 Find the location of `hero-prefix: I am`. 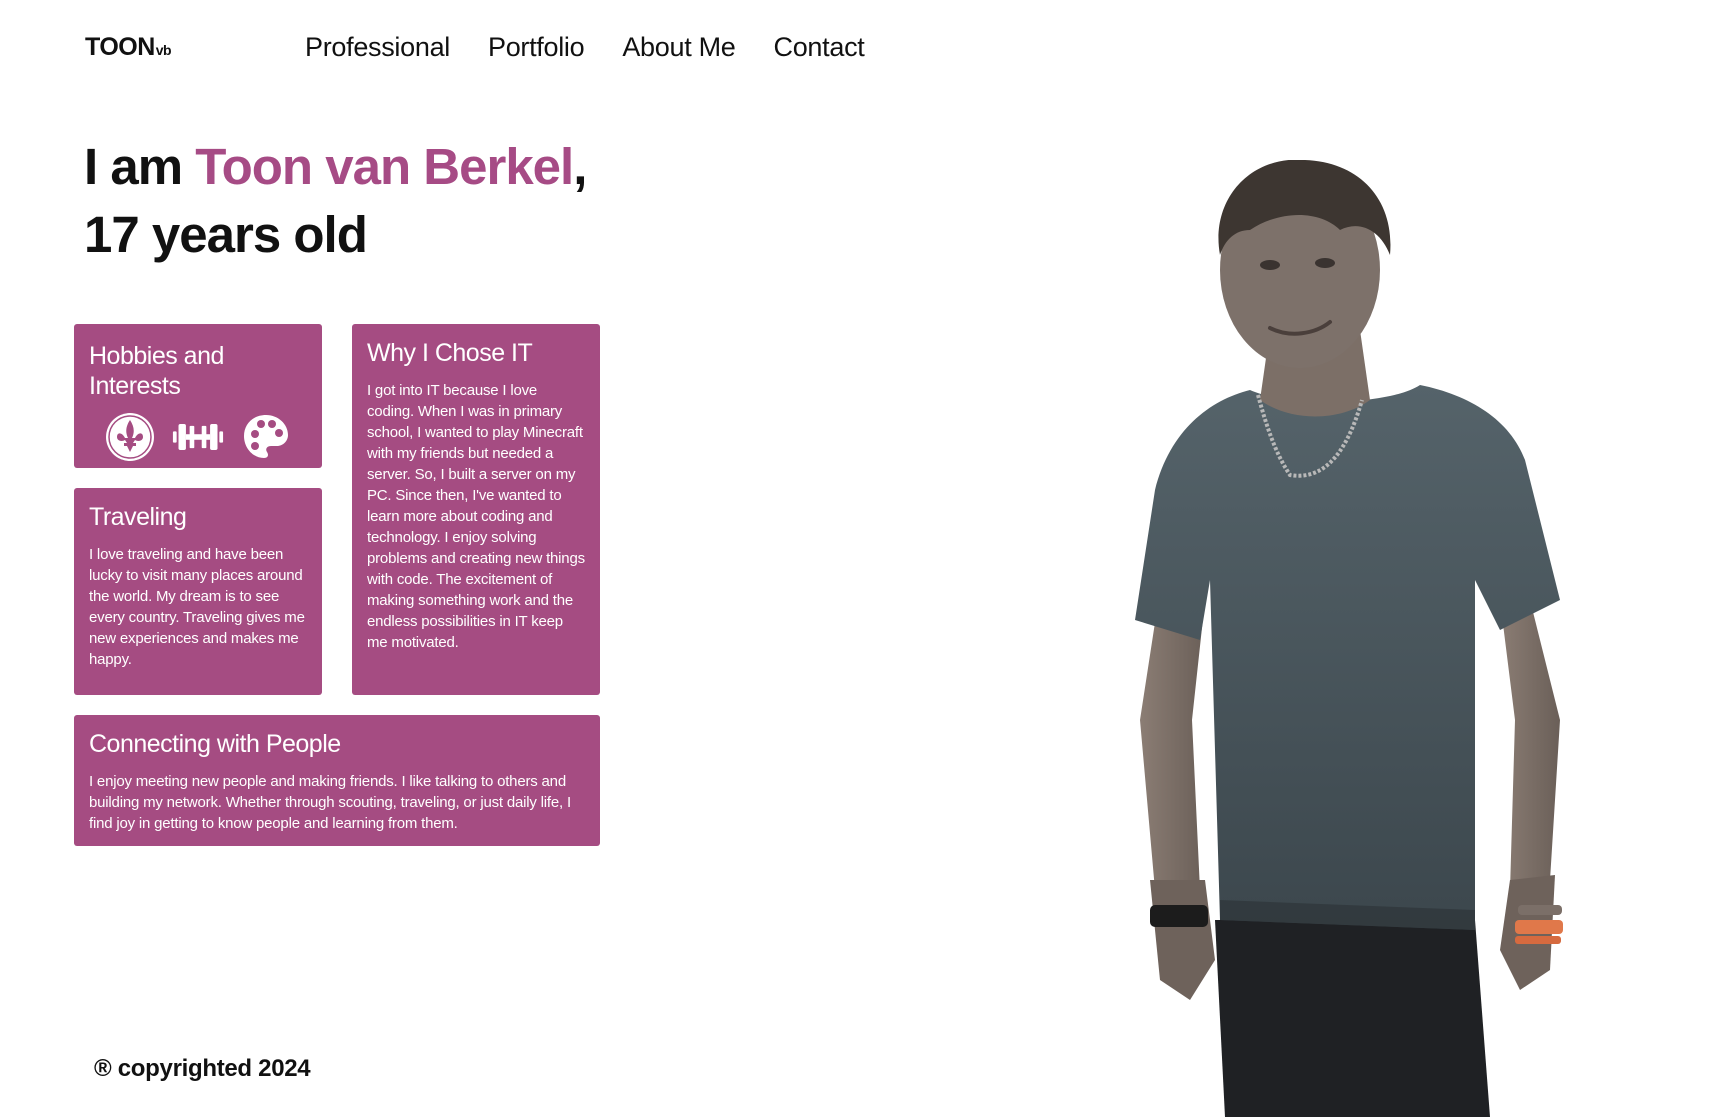

hero-prefix: I am is located at coordinates (140, 166).